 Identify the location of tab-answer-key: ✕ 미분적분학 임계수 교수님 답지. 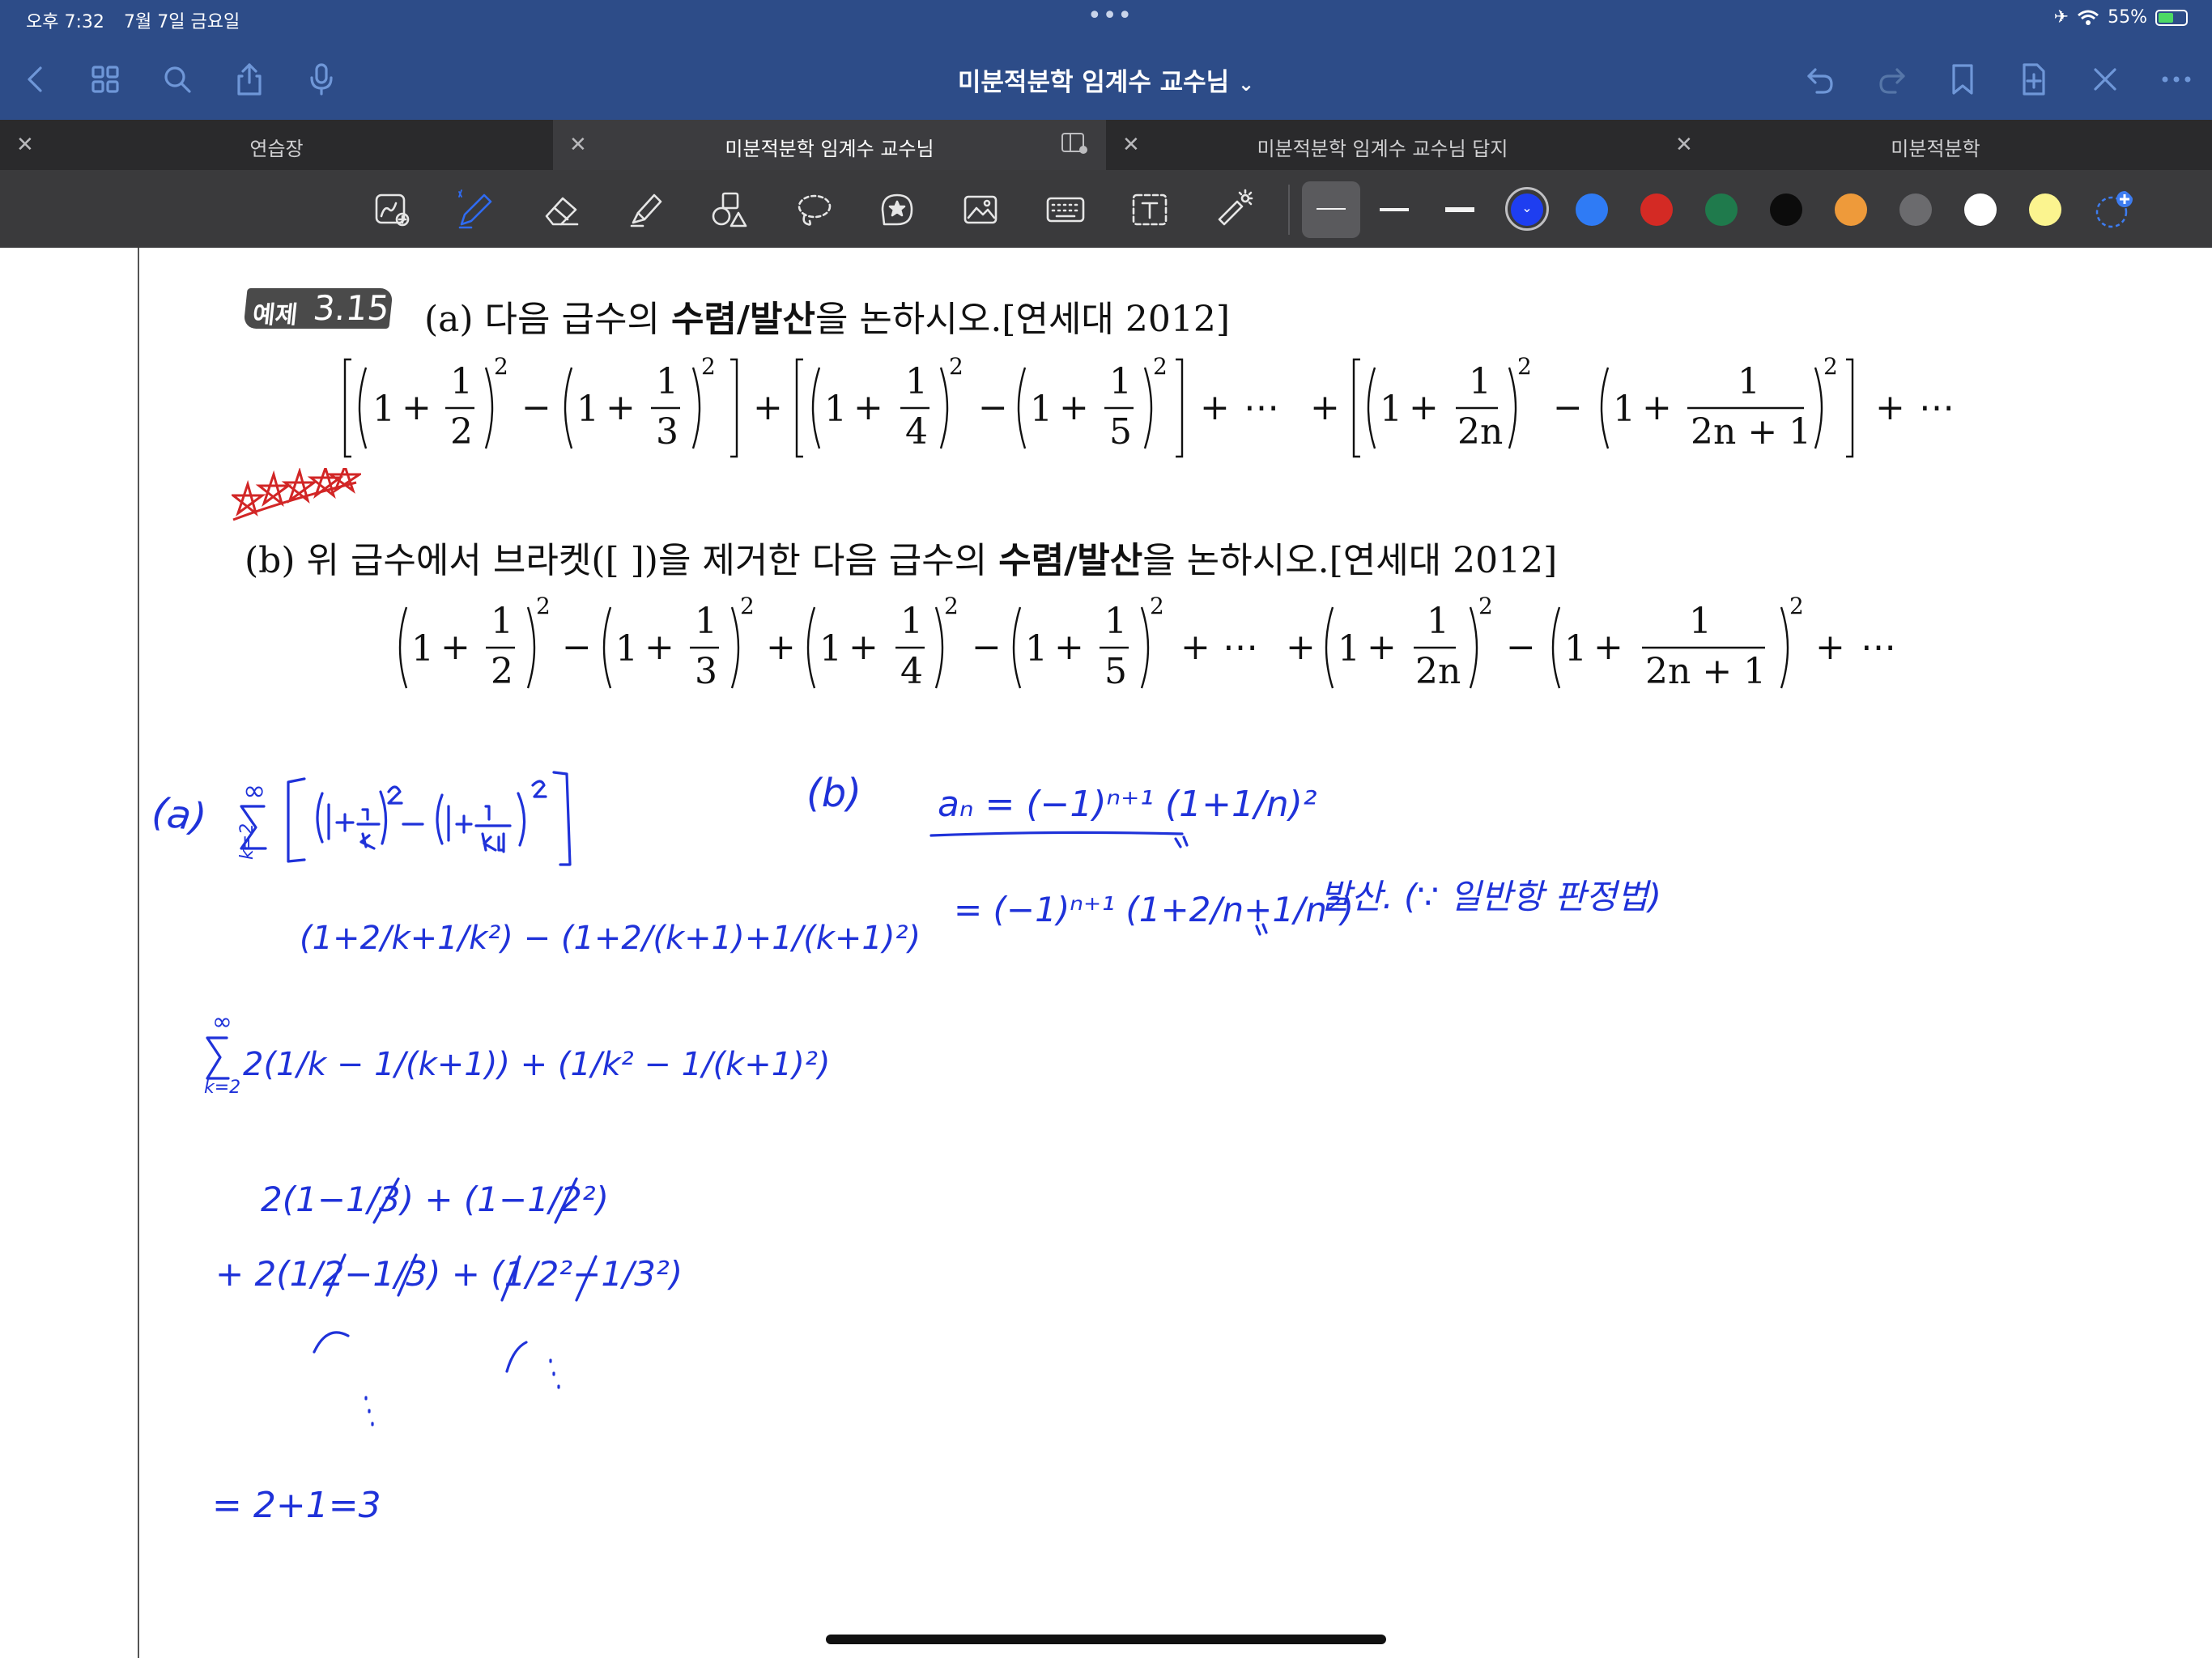
(1382, 145).